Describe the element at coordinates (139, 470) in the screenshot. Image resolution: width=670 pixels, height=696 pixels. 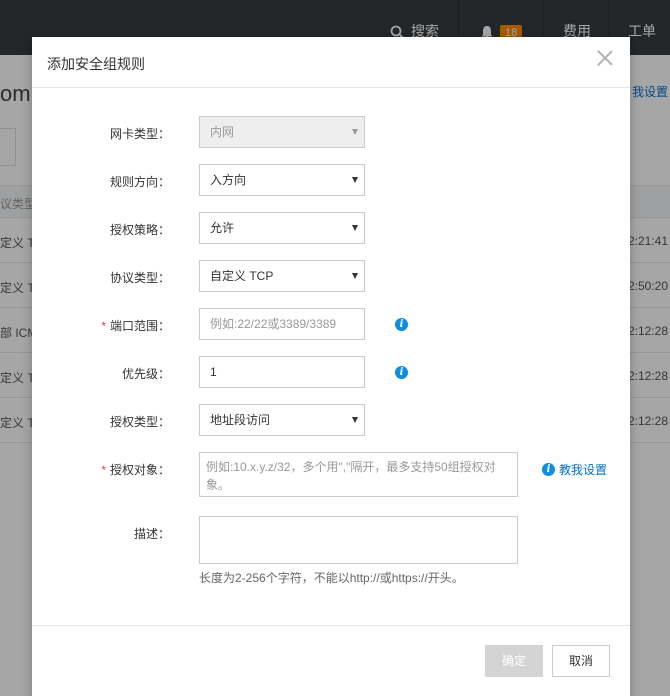
I see `auth-object-label-text: 授权对象：` at that location.